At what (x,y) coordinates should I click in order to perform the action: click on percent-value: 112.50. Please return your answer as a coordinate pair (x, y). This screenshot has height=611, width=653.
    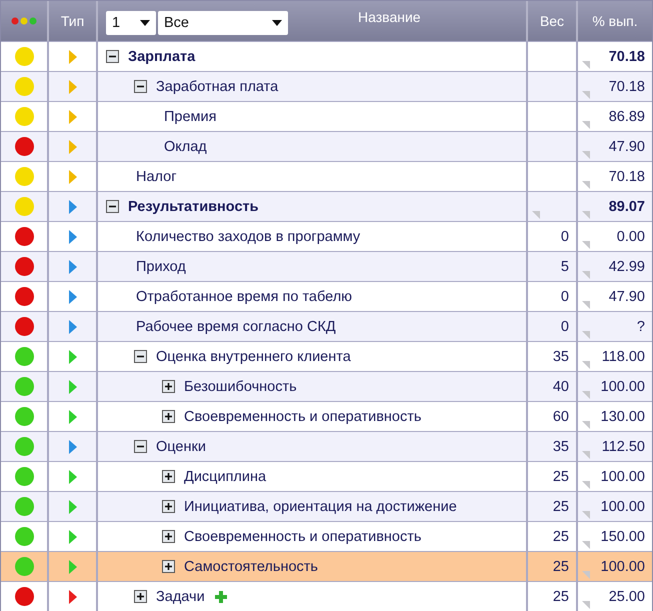
    Looking at the image, I should click on (623, 446).